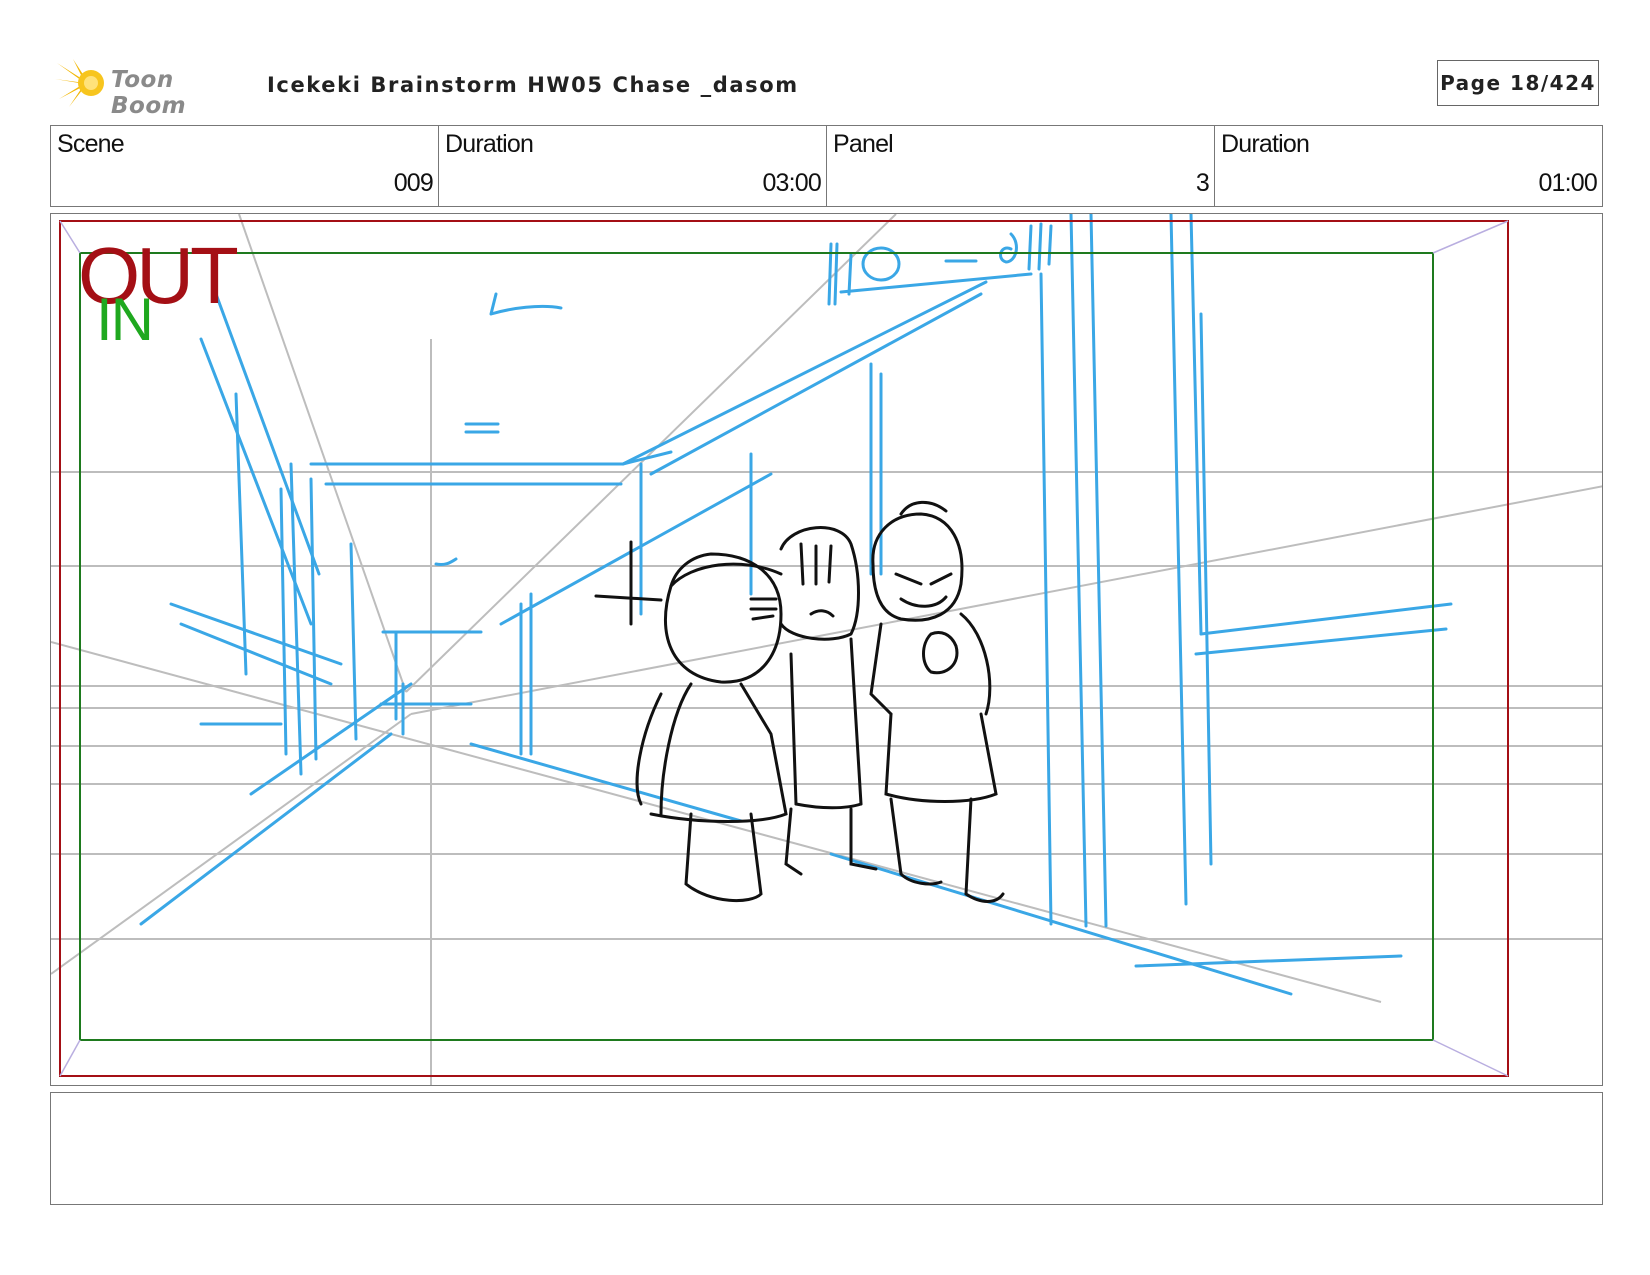  I want to click on toon-boom-logo: Toon Boom, so click(155, 88).